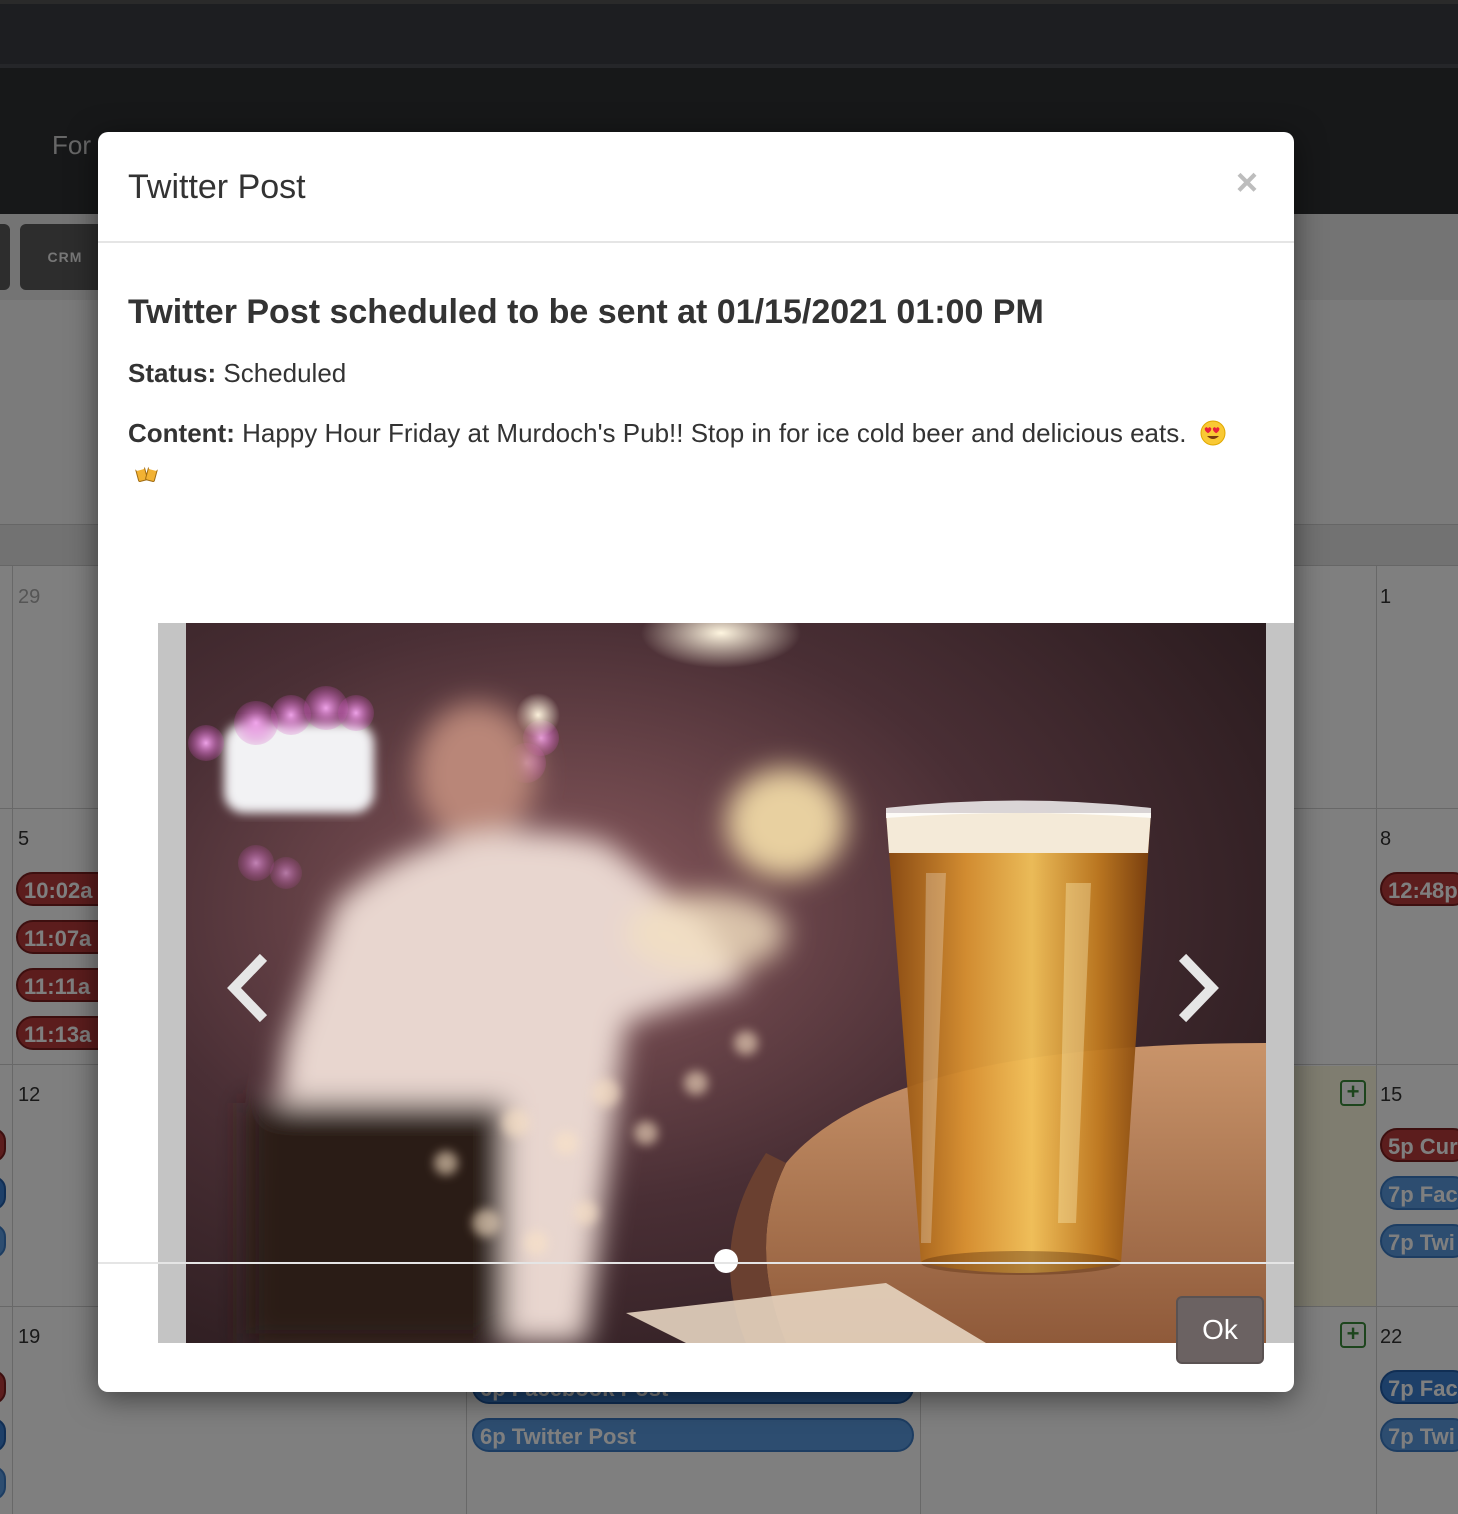 Image resolution: width=1458 pixels, height=1514 pixels. What do you see at coordinates (247, 988) in the screenshot?
I see `chevron-left-icon` at bounding box center [247, 988].